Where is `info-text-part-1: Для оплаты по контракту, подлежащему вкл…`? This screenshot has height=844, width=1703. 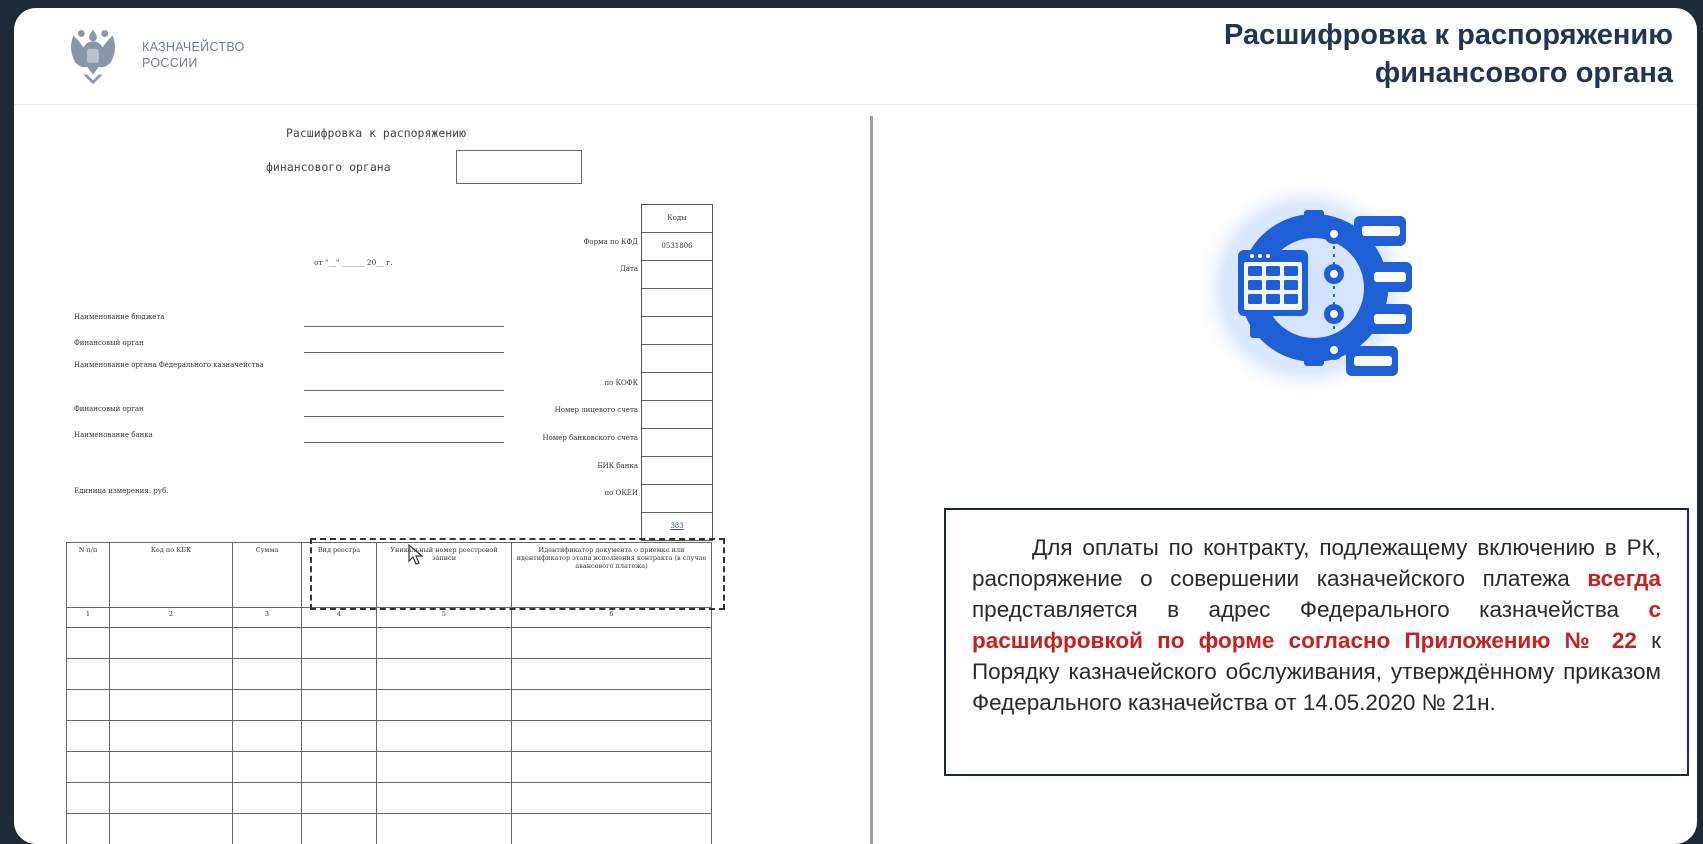
info-text-part-1: Для оплаты по контракту, подлежащему вкл… is located at coordinates (1316, 563).